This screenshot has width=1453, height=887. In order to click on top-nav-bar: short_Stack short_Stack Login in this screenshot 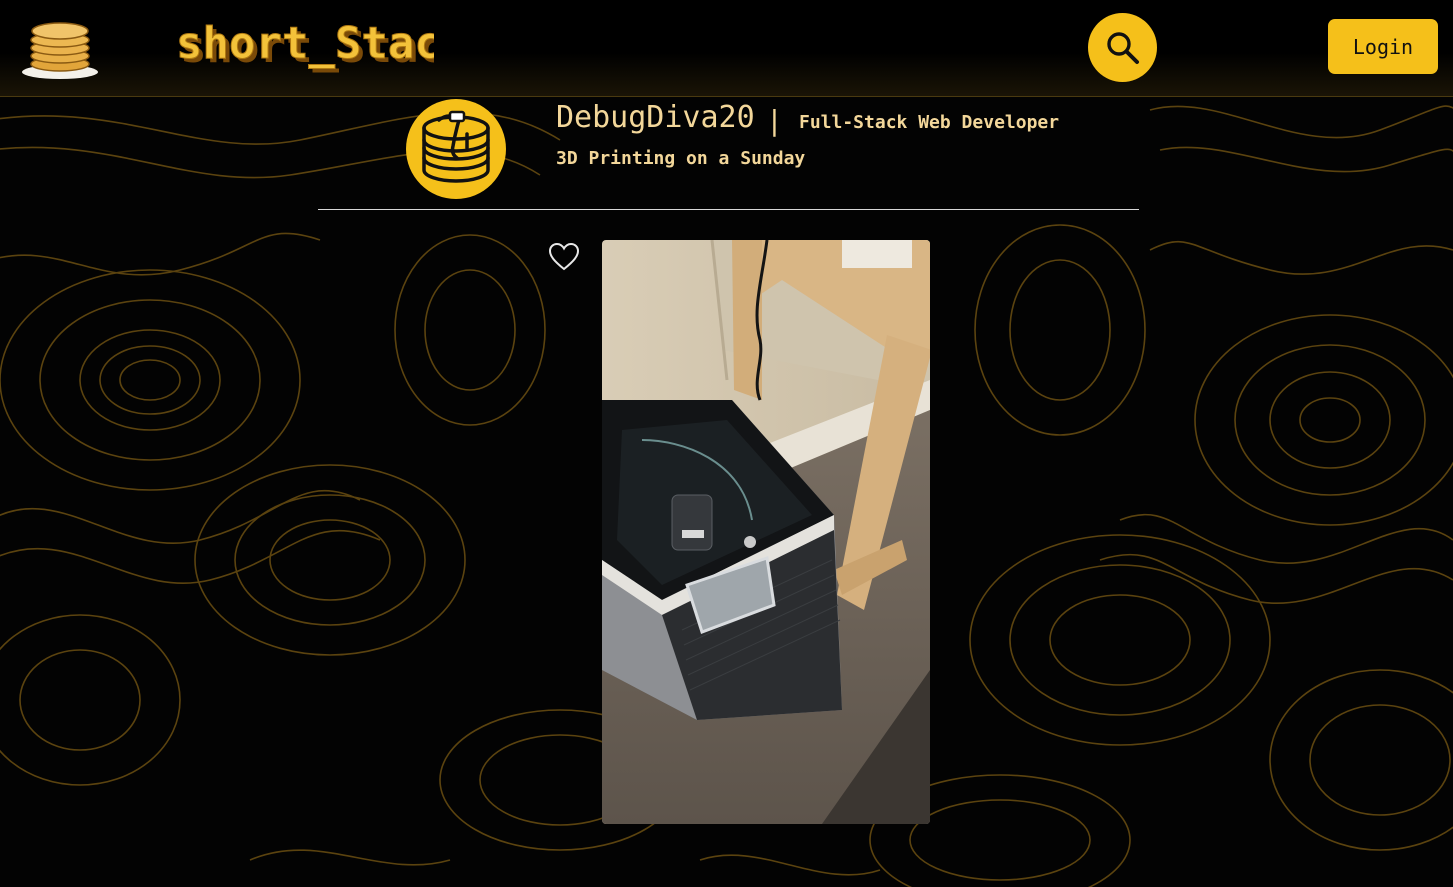, I will do `click(726, 48)`.